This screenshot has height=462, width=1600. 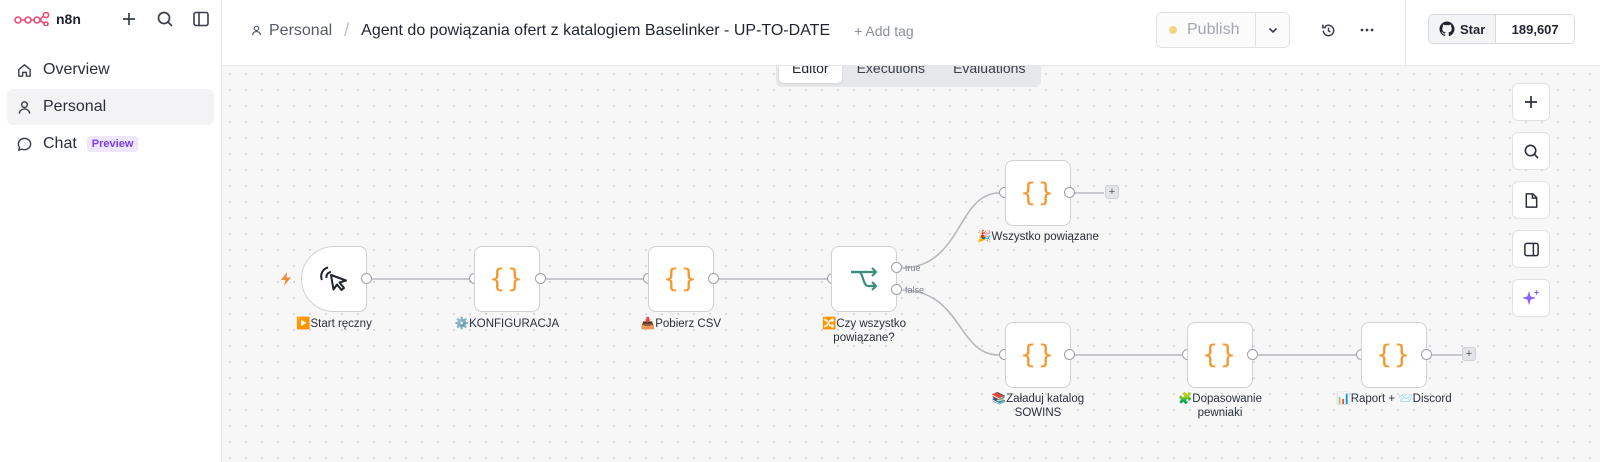 I want to click on status-dot, so click(x=1173, y=30).